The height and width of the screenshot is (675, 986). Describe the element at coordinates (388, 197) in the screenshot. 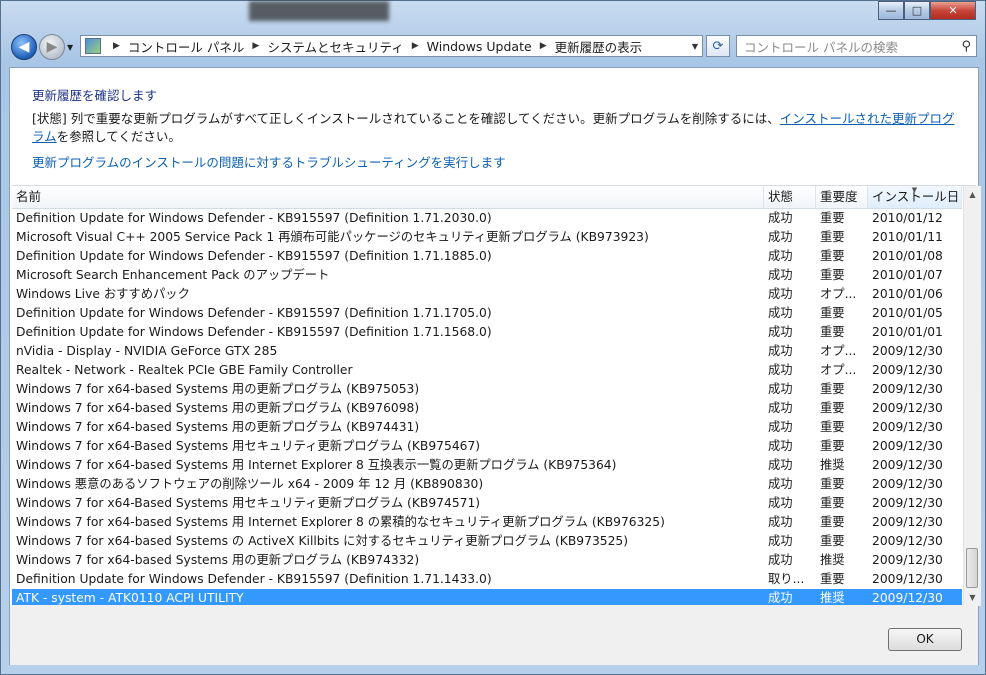

I see `column-header-name: 名前` at that location.